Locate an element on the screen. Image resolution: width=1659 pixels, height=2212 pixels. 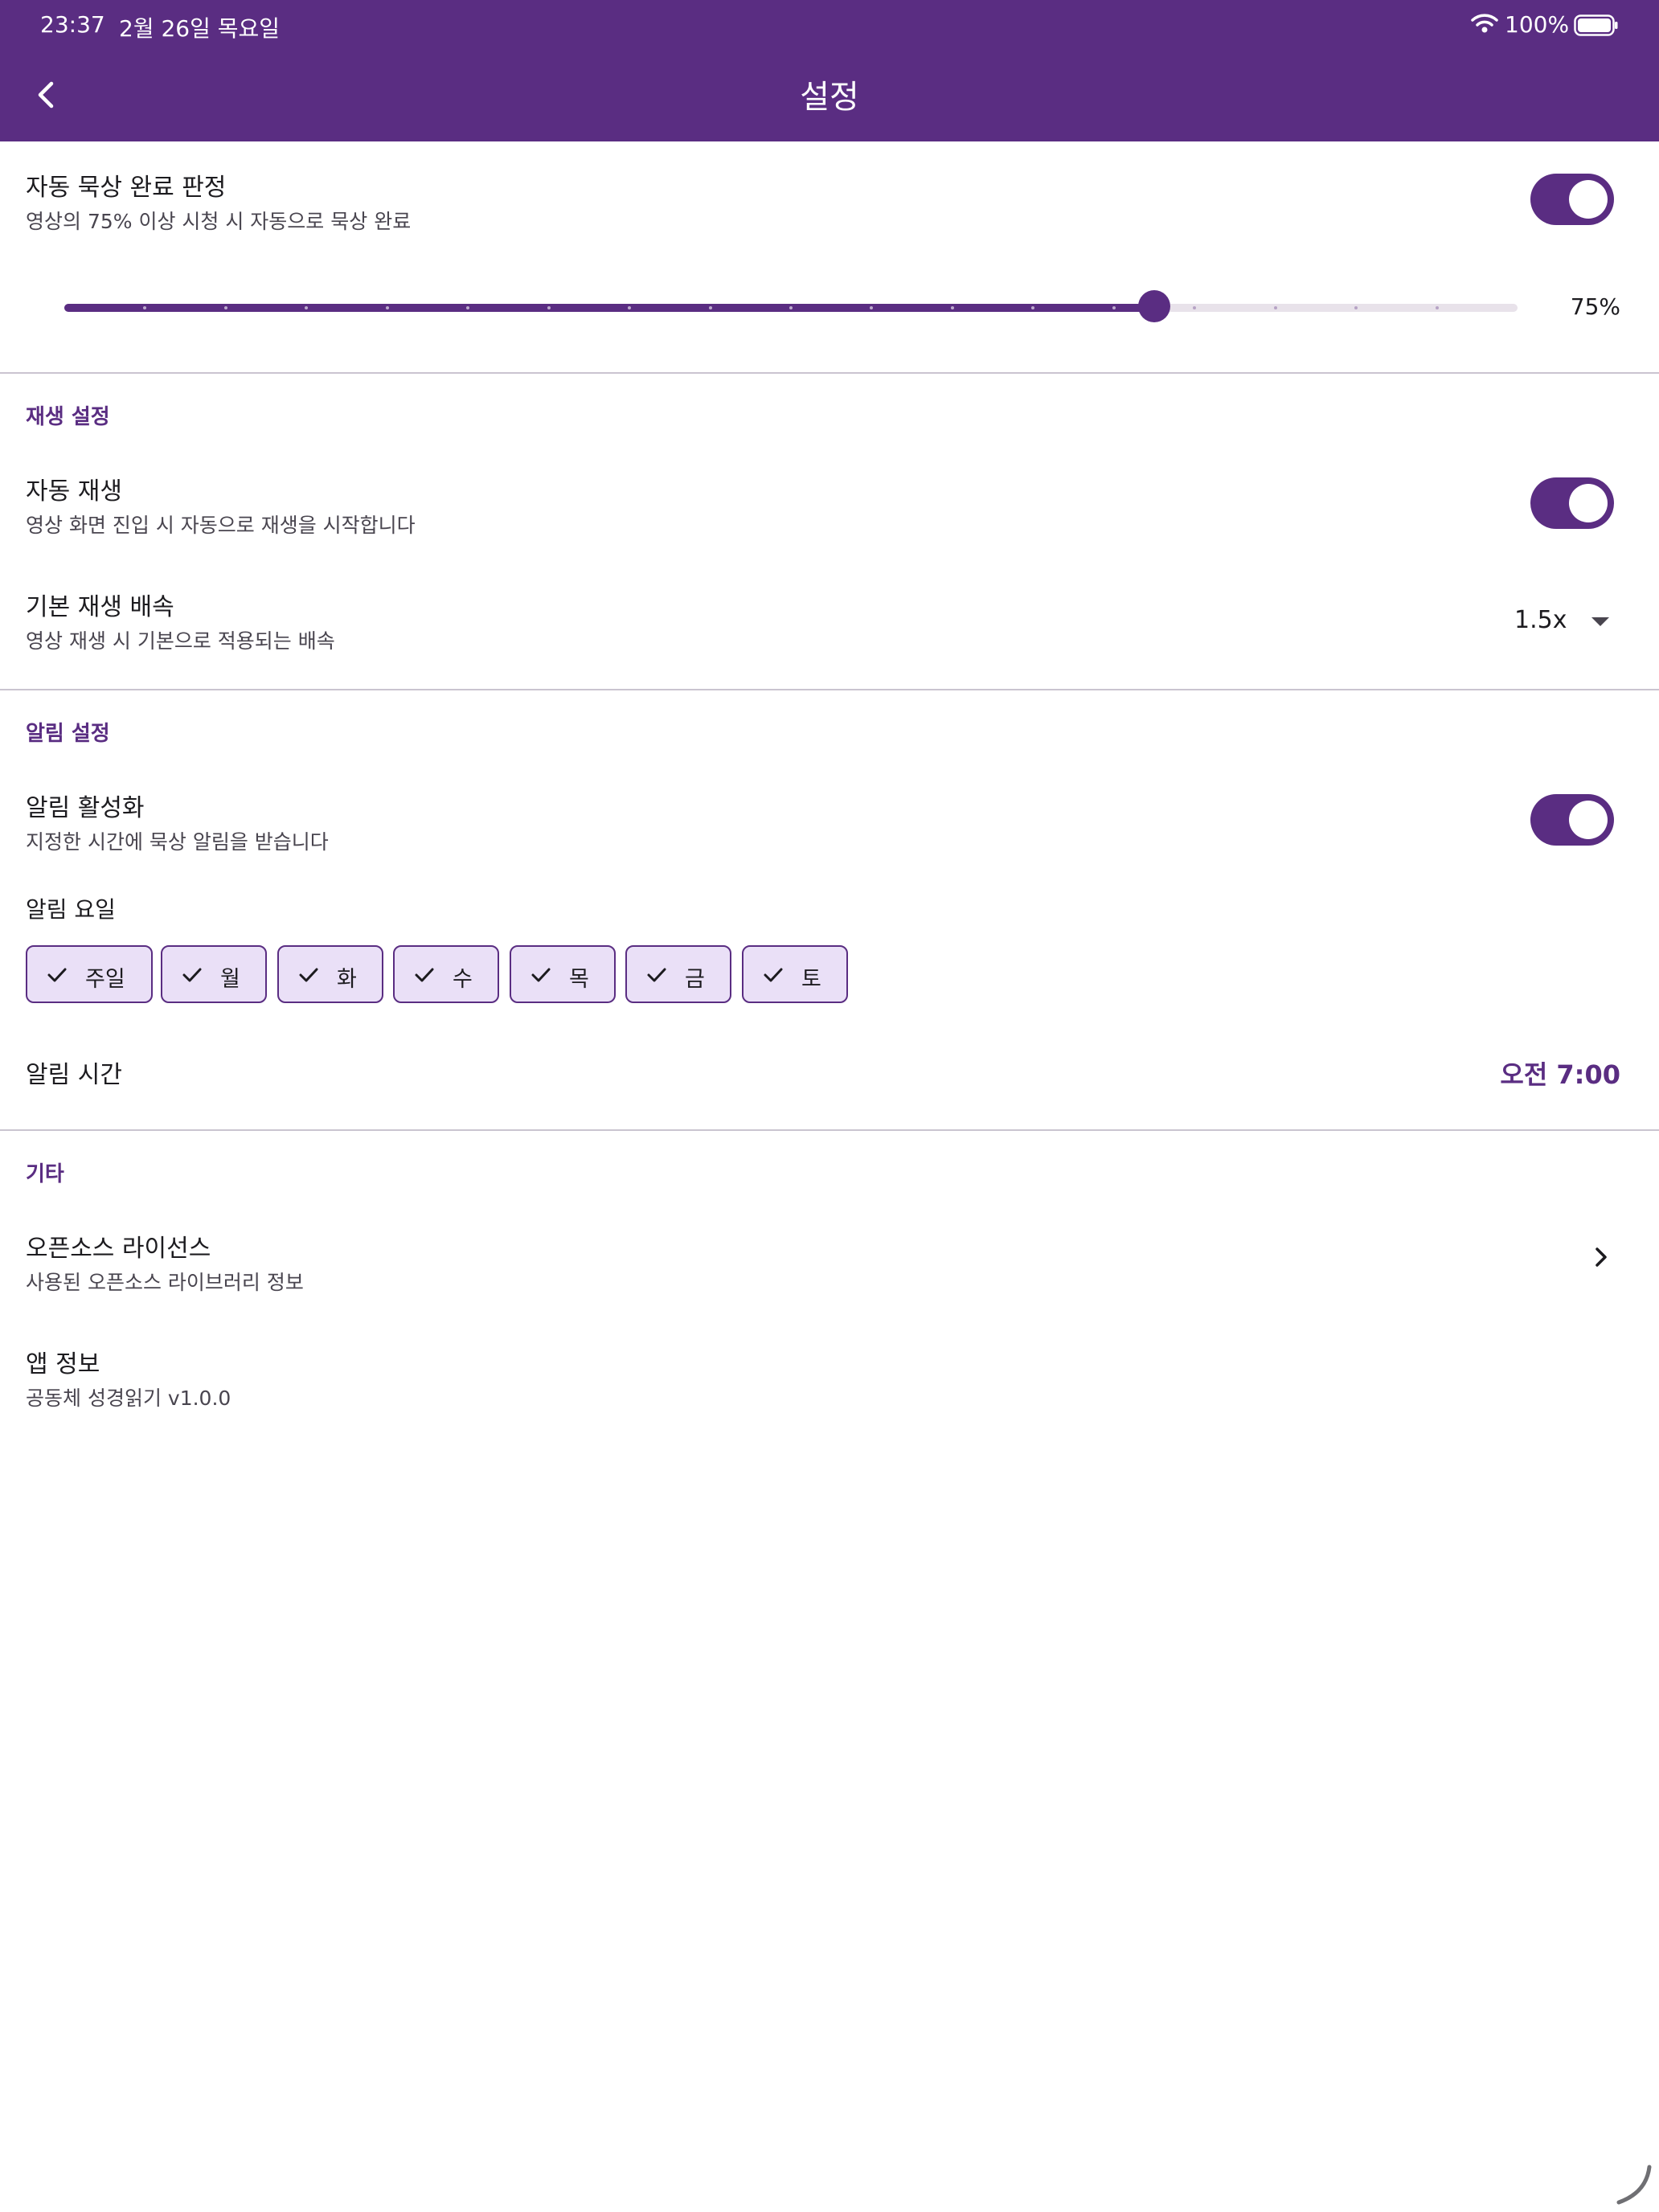
day-chip-sun: 주일 is located at coordinates (89, 974).